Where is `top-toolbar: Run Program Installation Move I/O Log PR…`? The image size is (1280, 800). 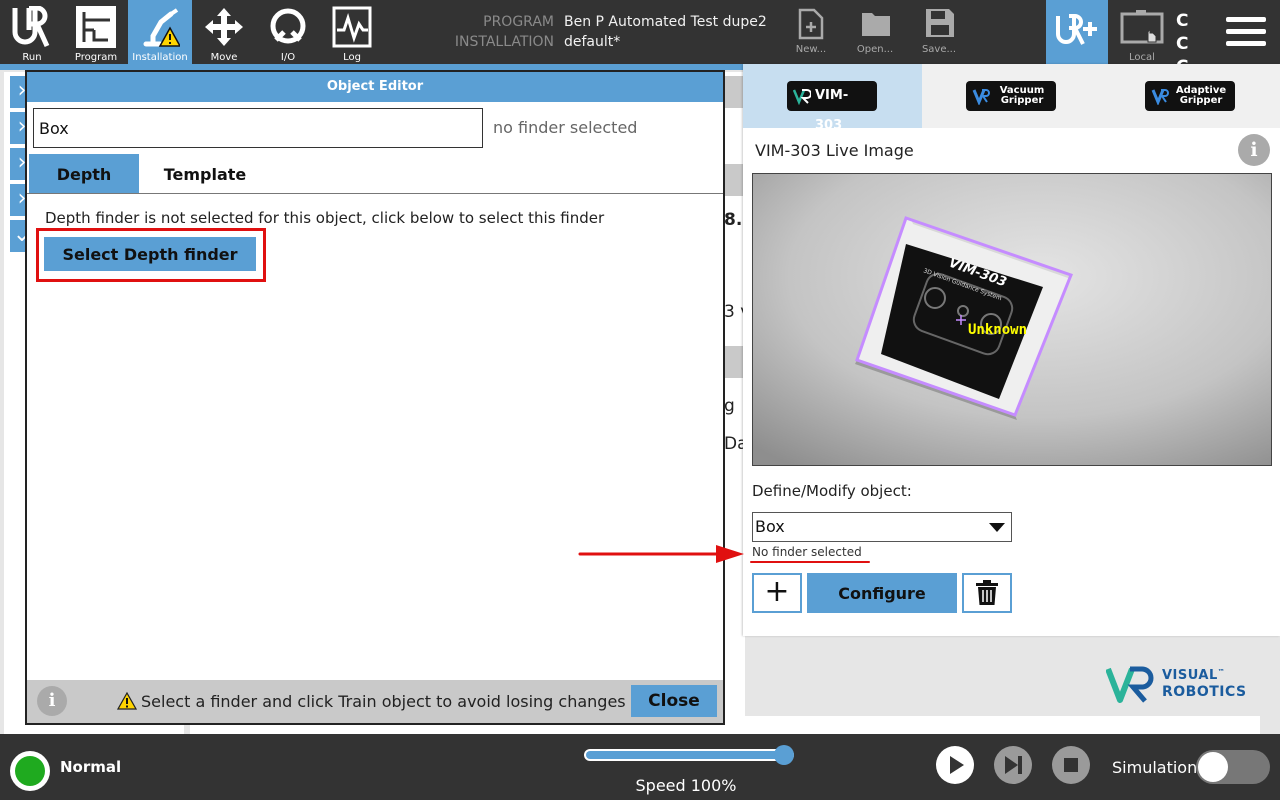 top-toolbar: Run Program Installation Move I/O Log PR… is located at coordinates (640, 50).